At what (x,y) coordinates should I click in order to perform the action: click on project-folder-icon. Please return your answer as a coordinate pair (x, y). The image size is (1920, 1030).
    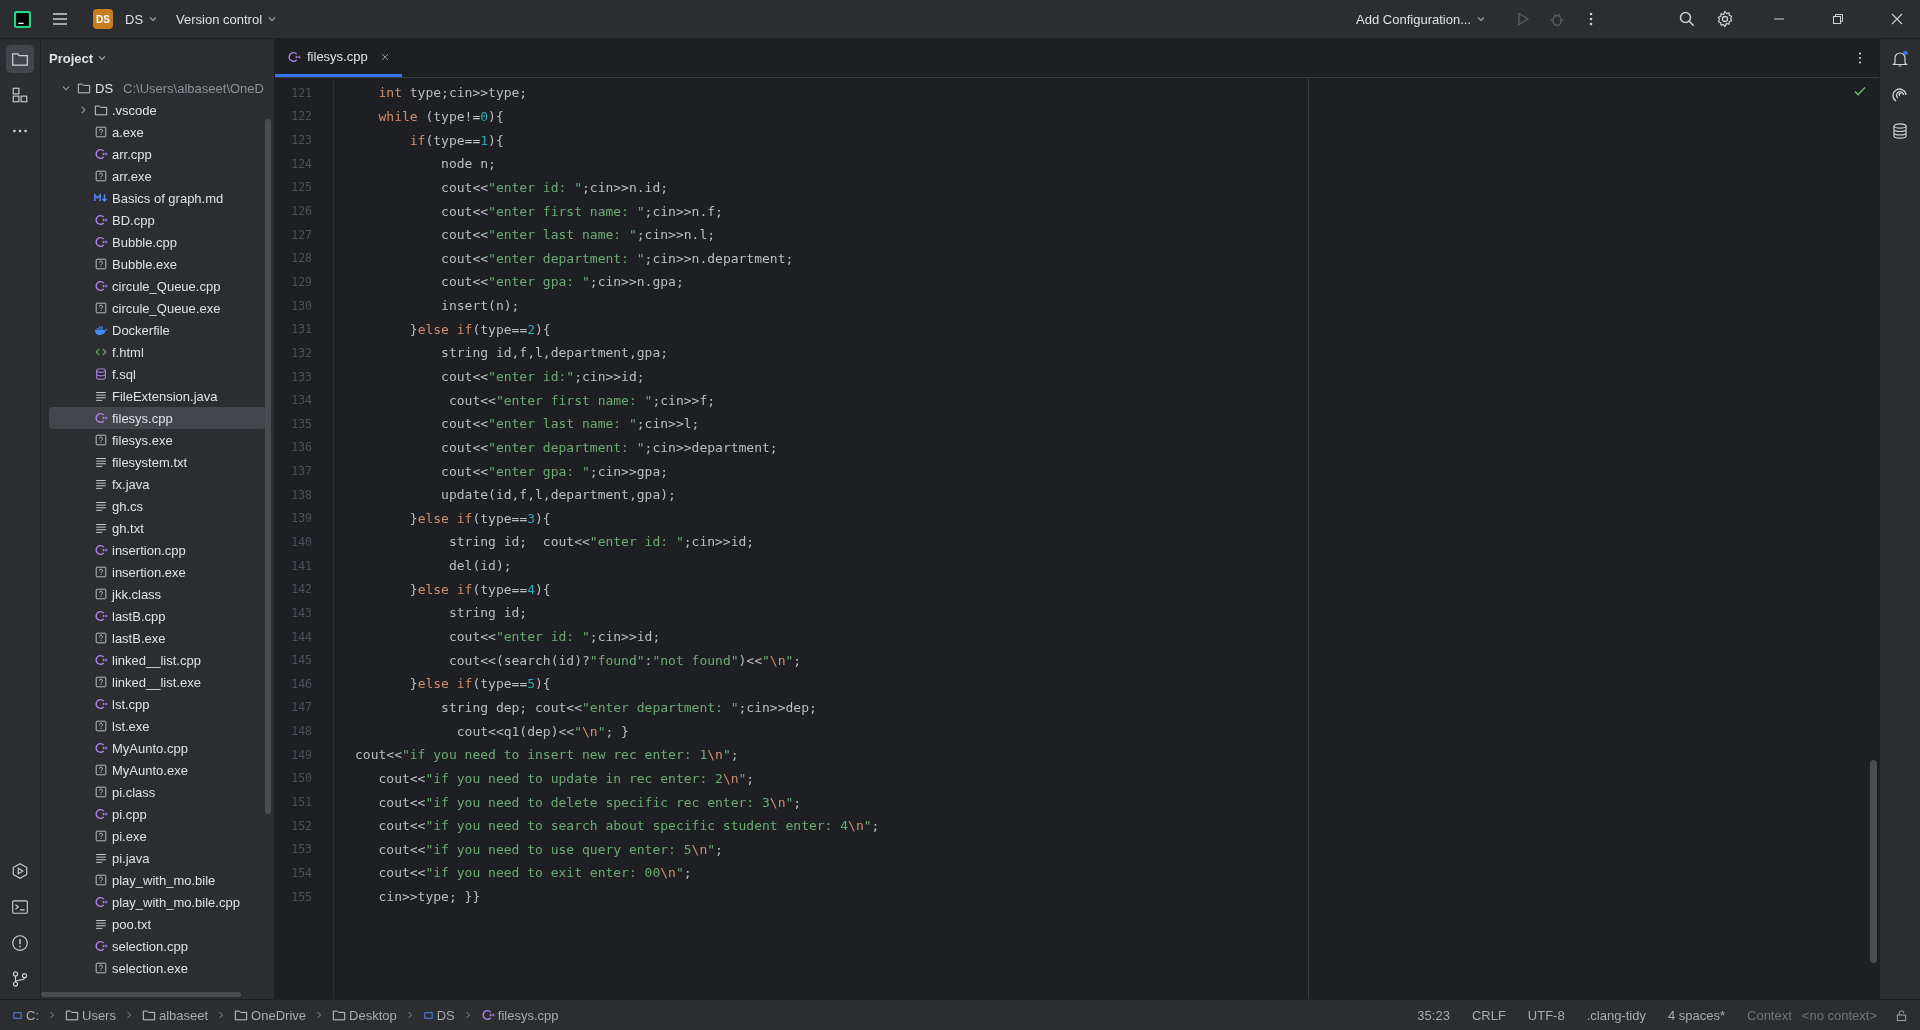
    Looking at the image, I should click on (20, 59).